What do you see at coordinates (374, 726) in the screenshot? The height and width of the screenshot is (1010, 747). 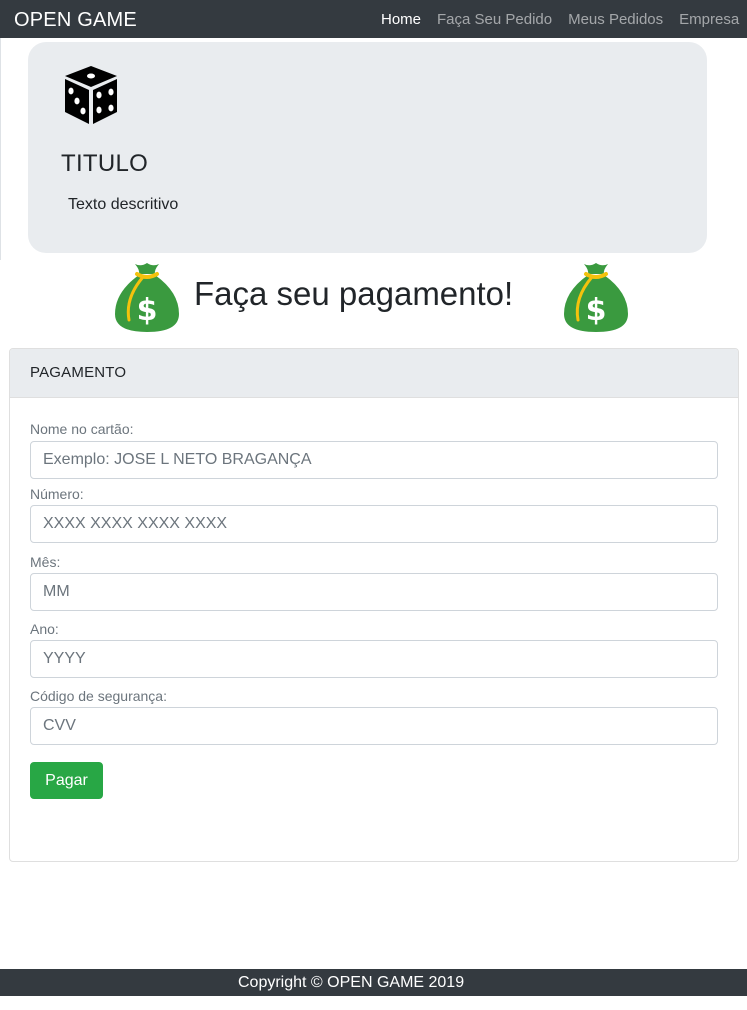 I see `cvv-input` at bounding box center [374, 726].